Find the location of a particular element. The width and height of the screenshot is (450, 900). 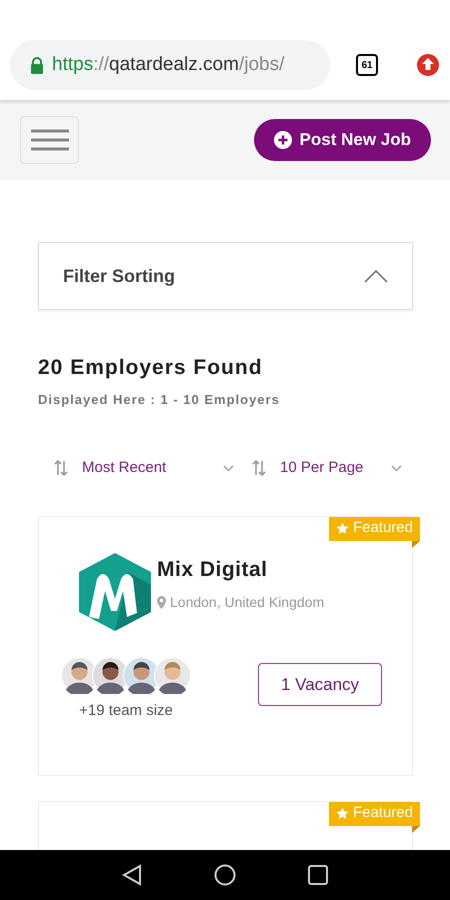

lock-icon is located at coordinates (37, 65).